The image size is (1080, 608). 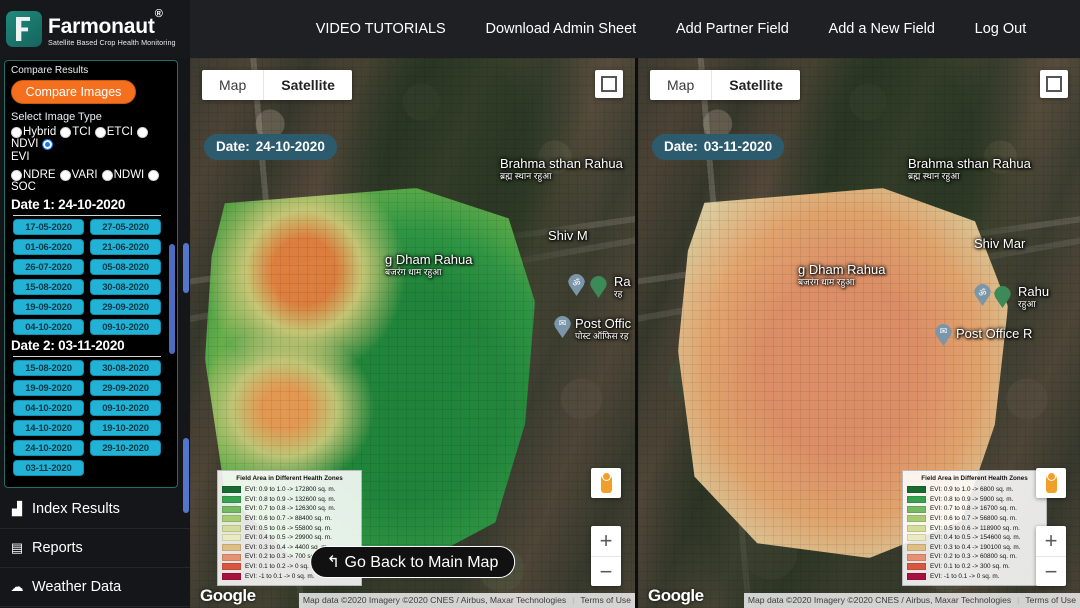 I want to click on date2-option-9: 29-10-2020, so click(x=125, y=448).